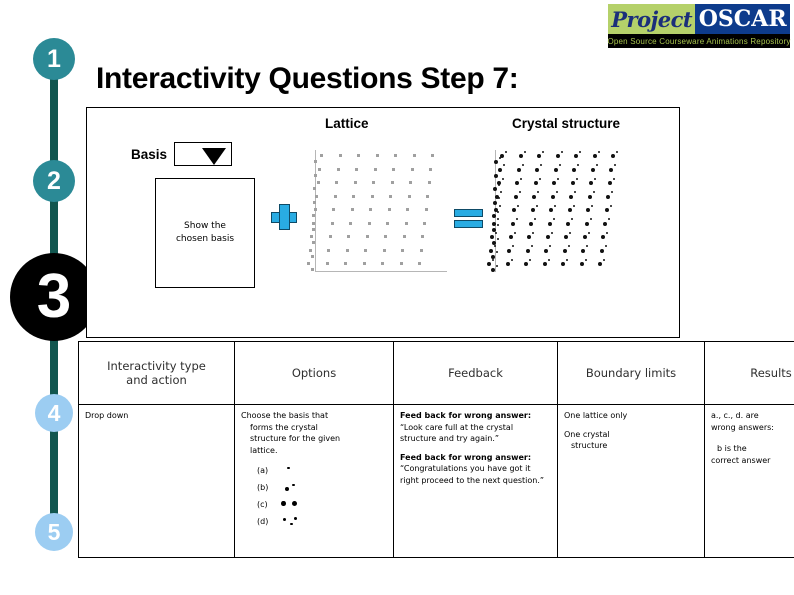 The width and height of the screenshot is (794, 595). I want to click on option-c: (c), so click(322, 504).